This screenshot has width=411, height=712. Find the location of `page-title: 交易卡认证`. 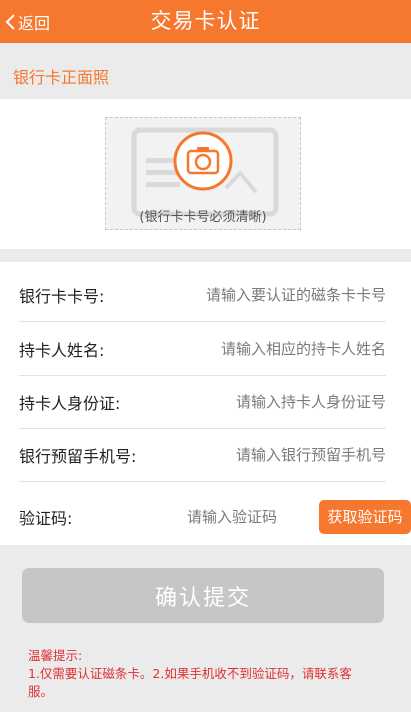

page-title: 交易卡认证 is located at coordinates (205, 21).